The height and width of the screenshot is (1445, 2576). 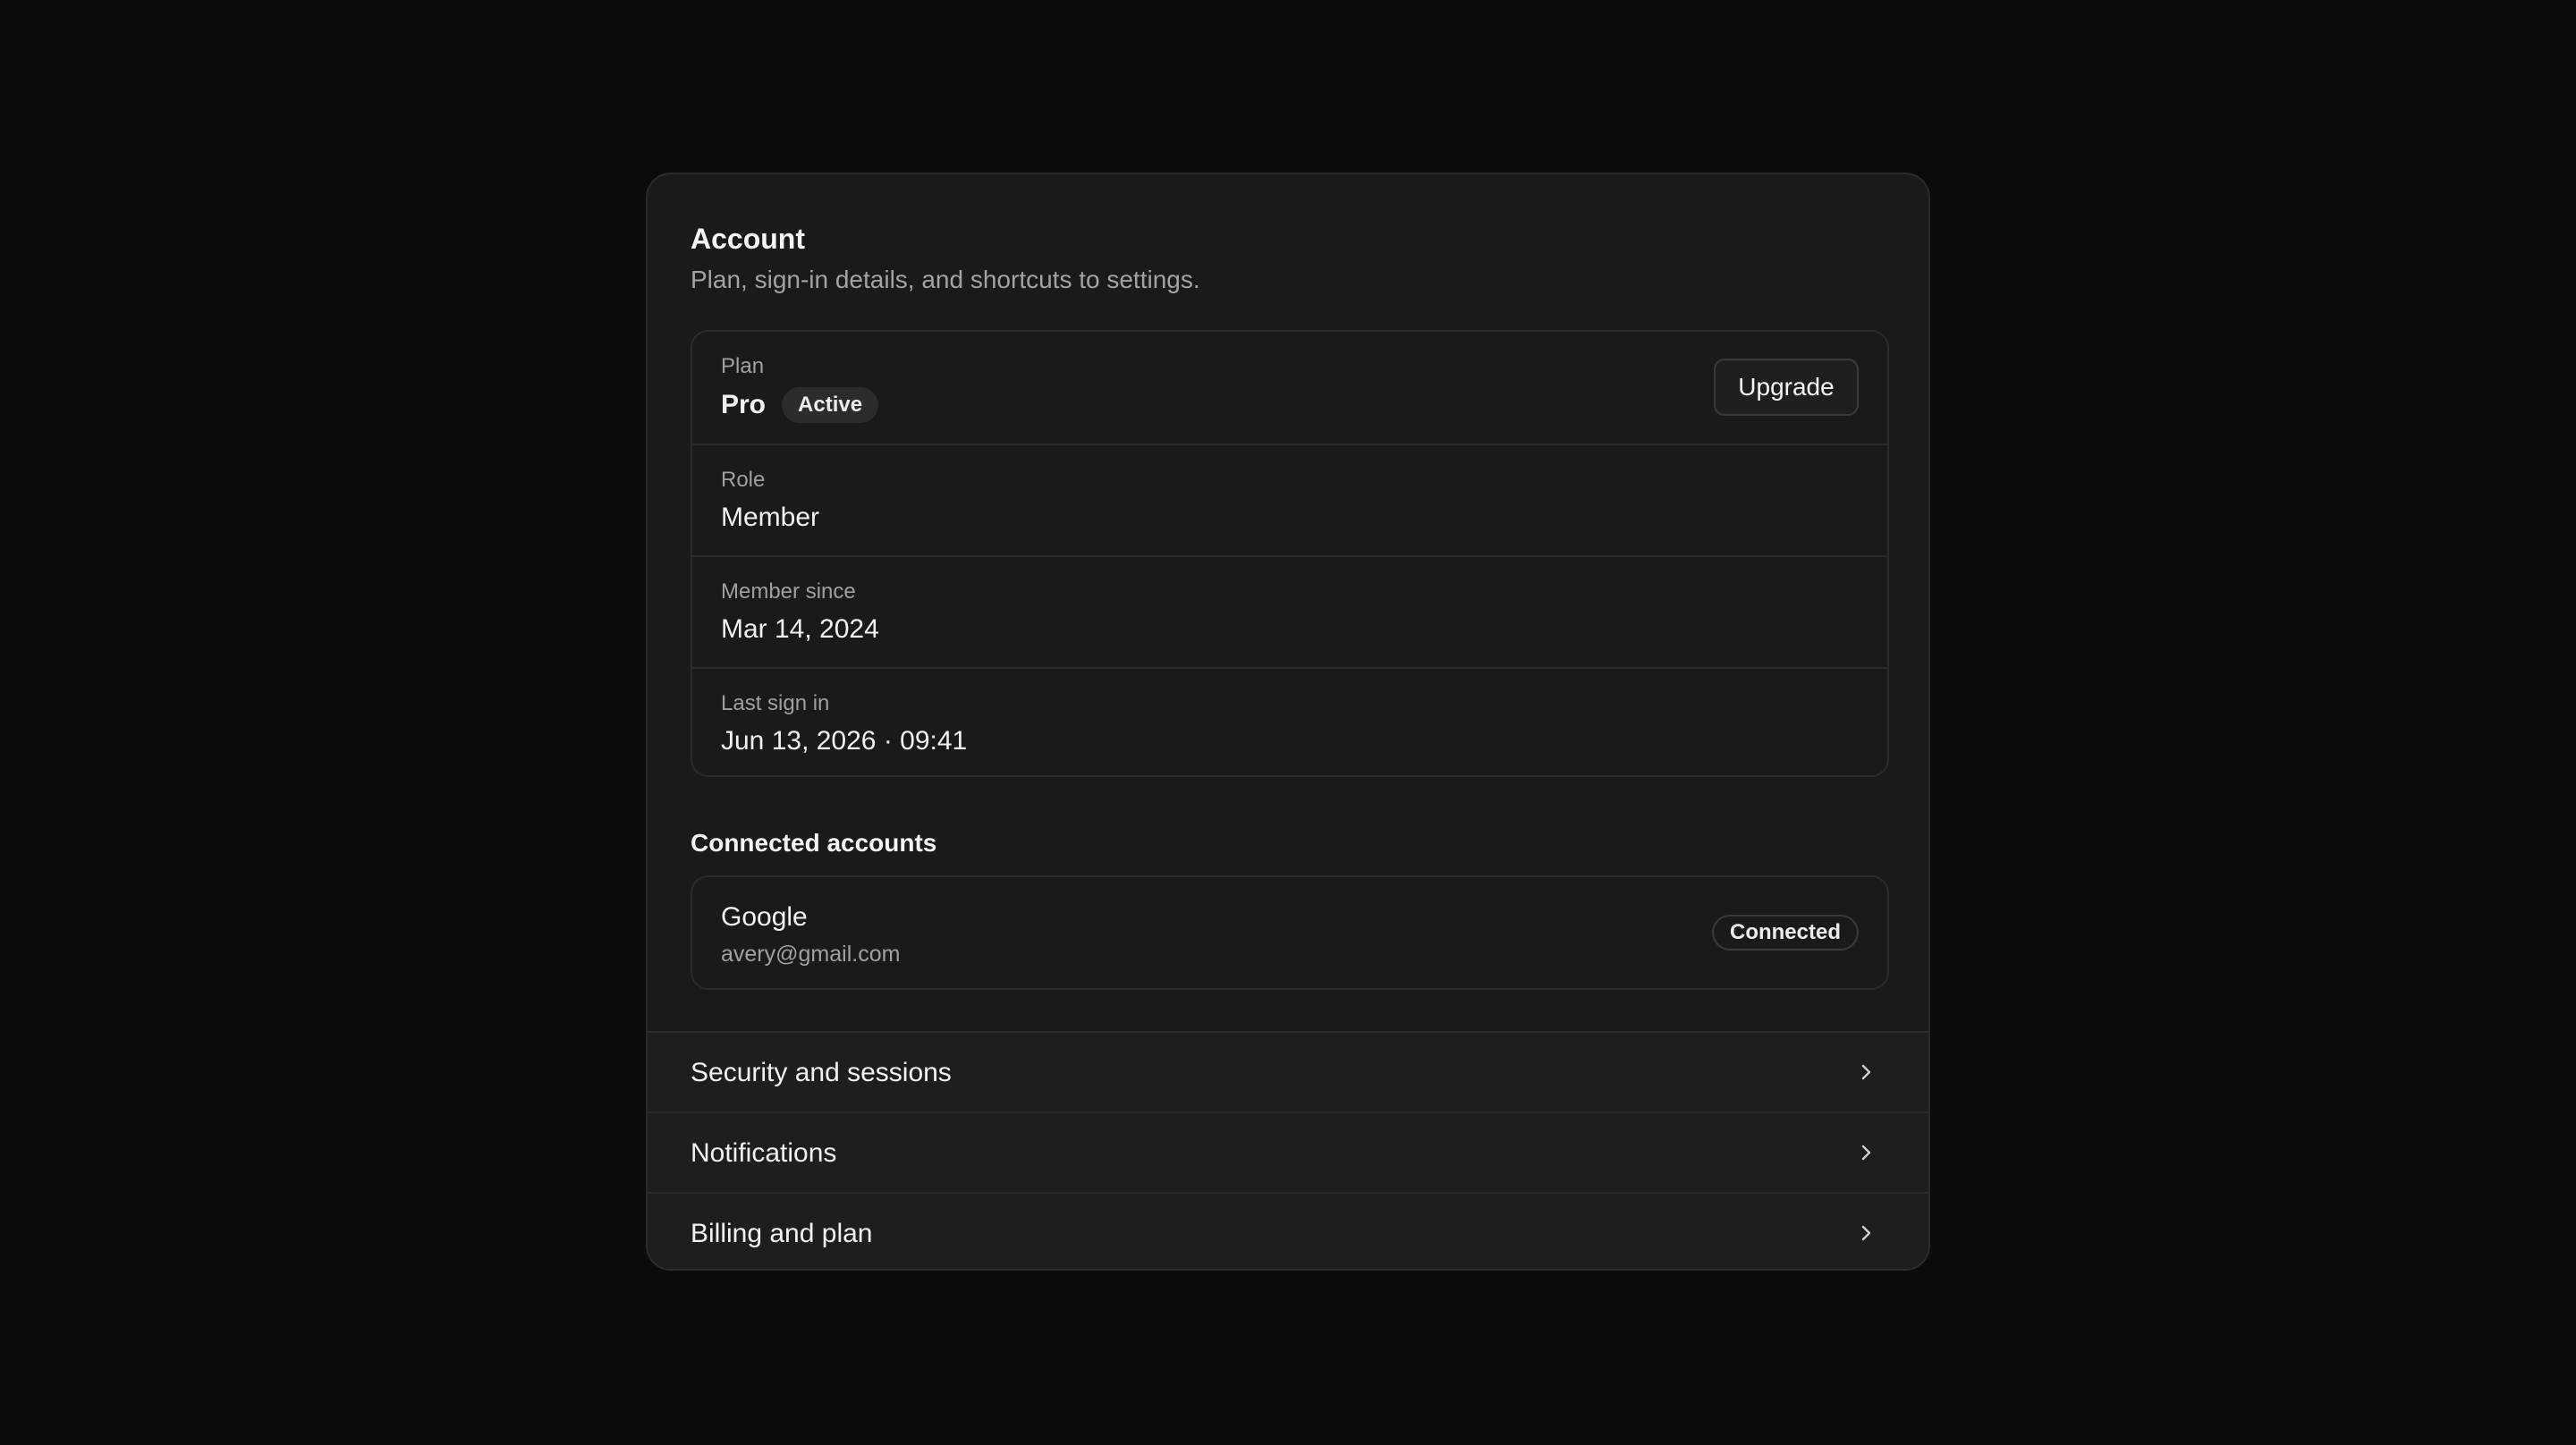 I want to click on connected-accounts-title: Connected accounts, so click(x=814, y=843).